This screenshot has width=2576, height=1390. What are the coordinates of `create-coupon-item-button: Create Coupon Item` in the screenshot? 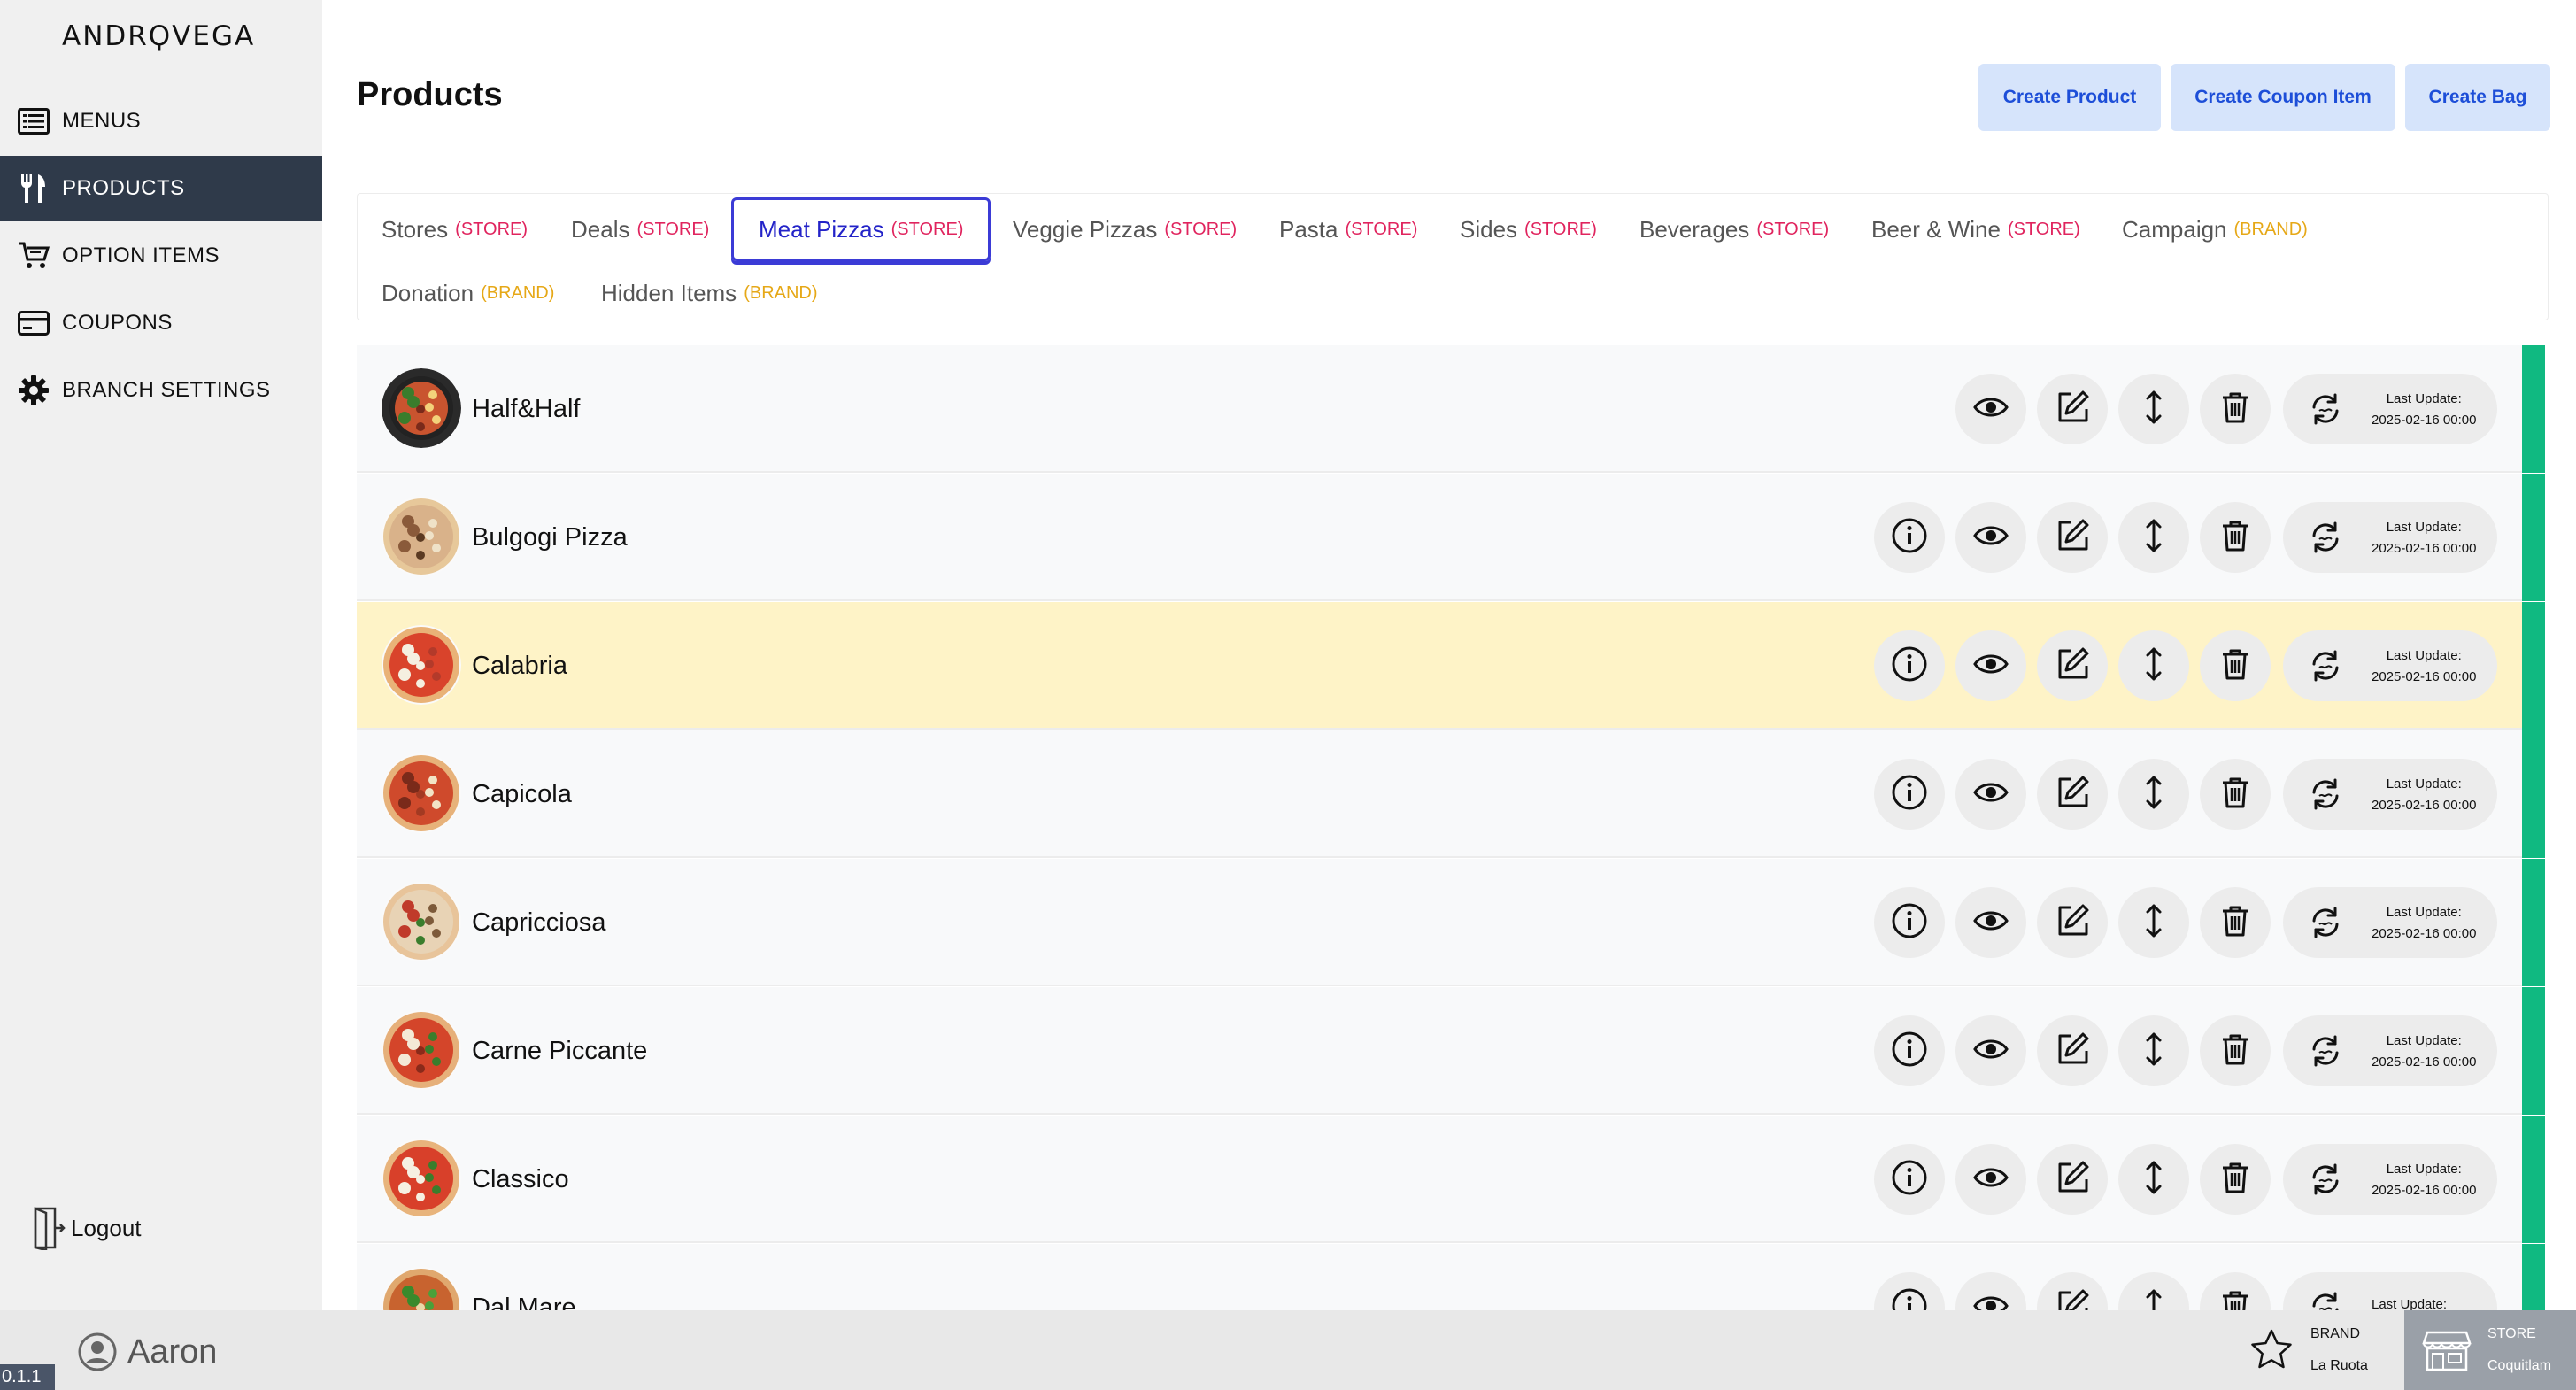 It's located at (2283, 98).